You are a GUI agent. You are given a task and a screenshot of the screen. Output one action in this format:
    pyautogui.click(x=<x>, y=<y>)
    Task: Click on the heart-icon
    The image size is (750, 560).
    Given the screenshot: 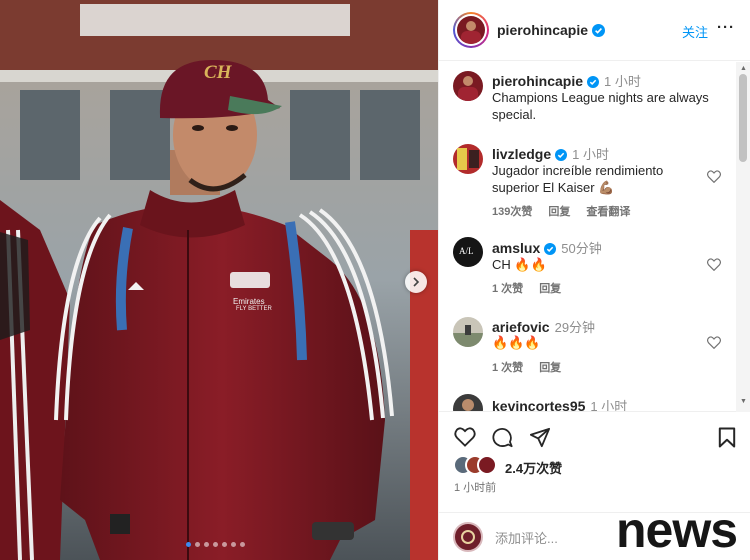 What is the action you would take?
    pyautogui.click(x=465, y=437)
    